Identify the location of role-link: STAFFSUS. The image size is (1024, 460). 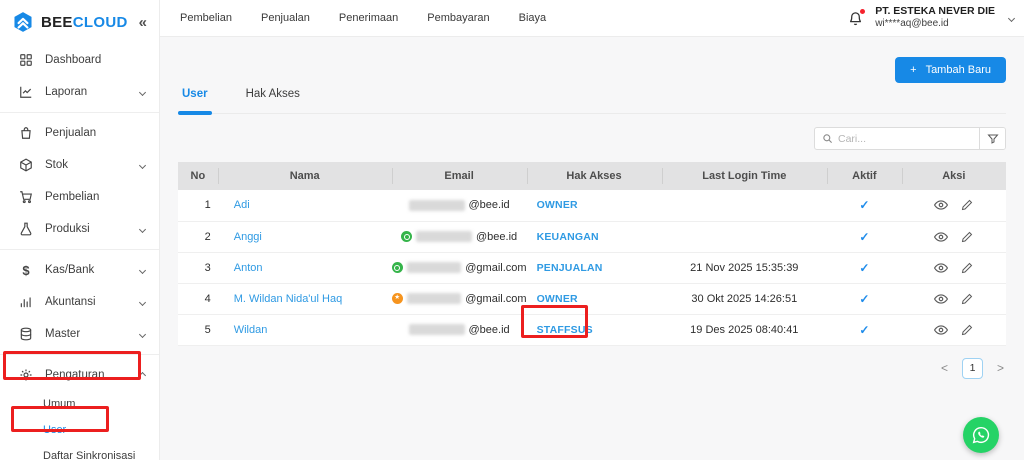
(565, 330).